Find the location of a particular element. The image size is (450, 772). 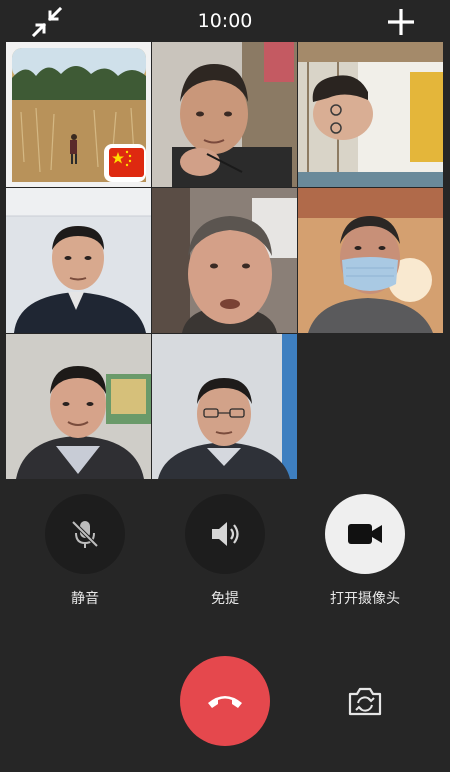

camera-label: 打开摄像头 is located at coordinates (365, 599).